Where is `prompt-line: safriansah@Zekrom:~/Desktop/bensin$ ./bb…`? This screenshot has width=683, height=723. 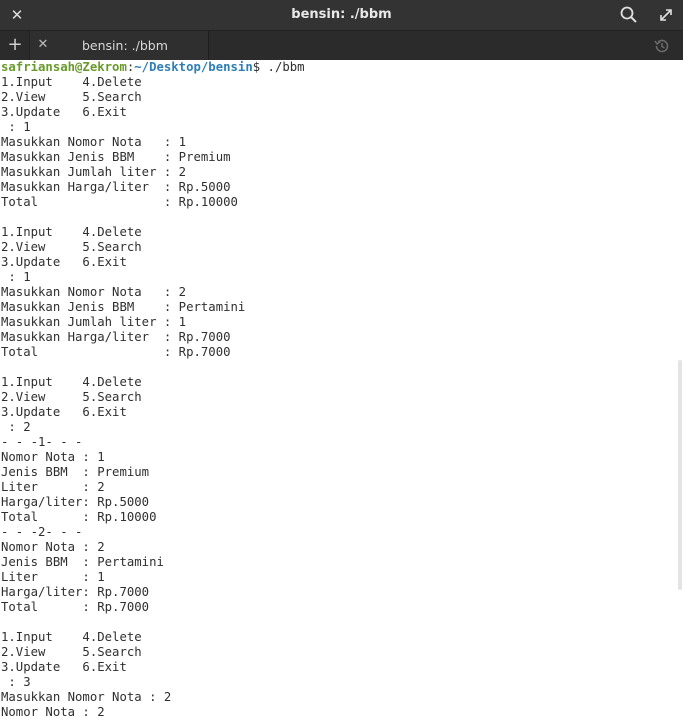 prompt-line: safriansah@Zekrom:~/Desktop/bensin$ ./bb… is located at coordinates (153, 67).